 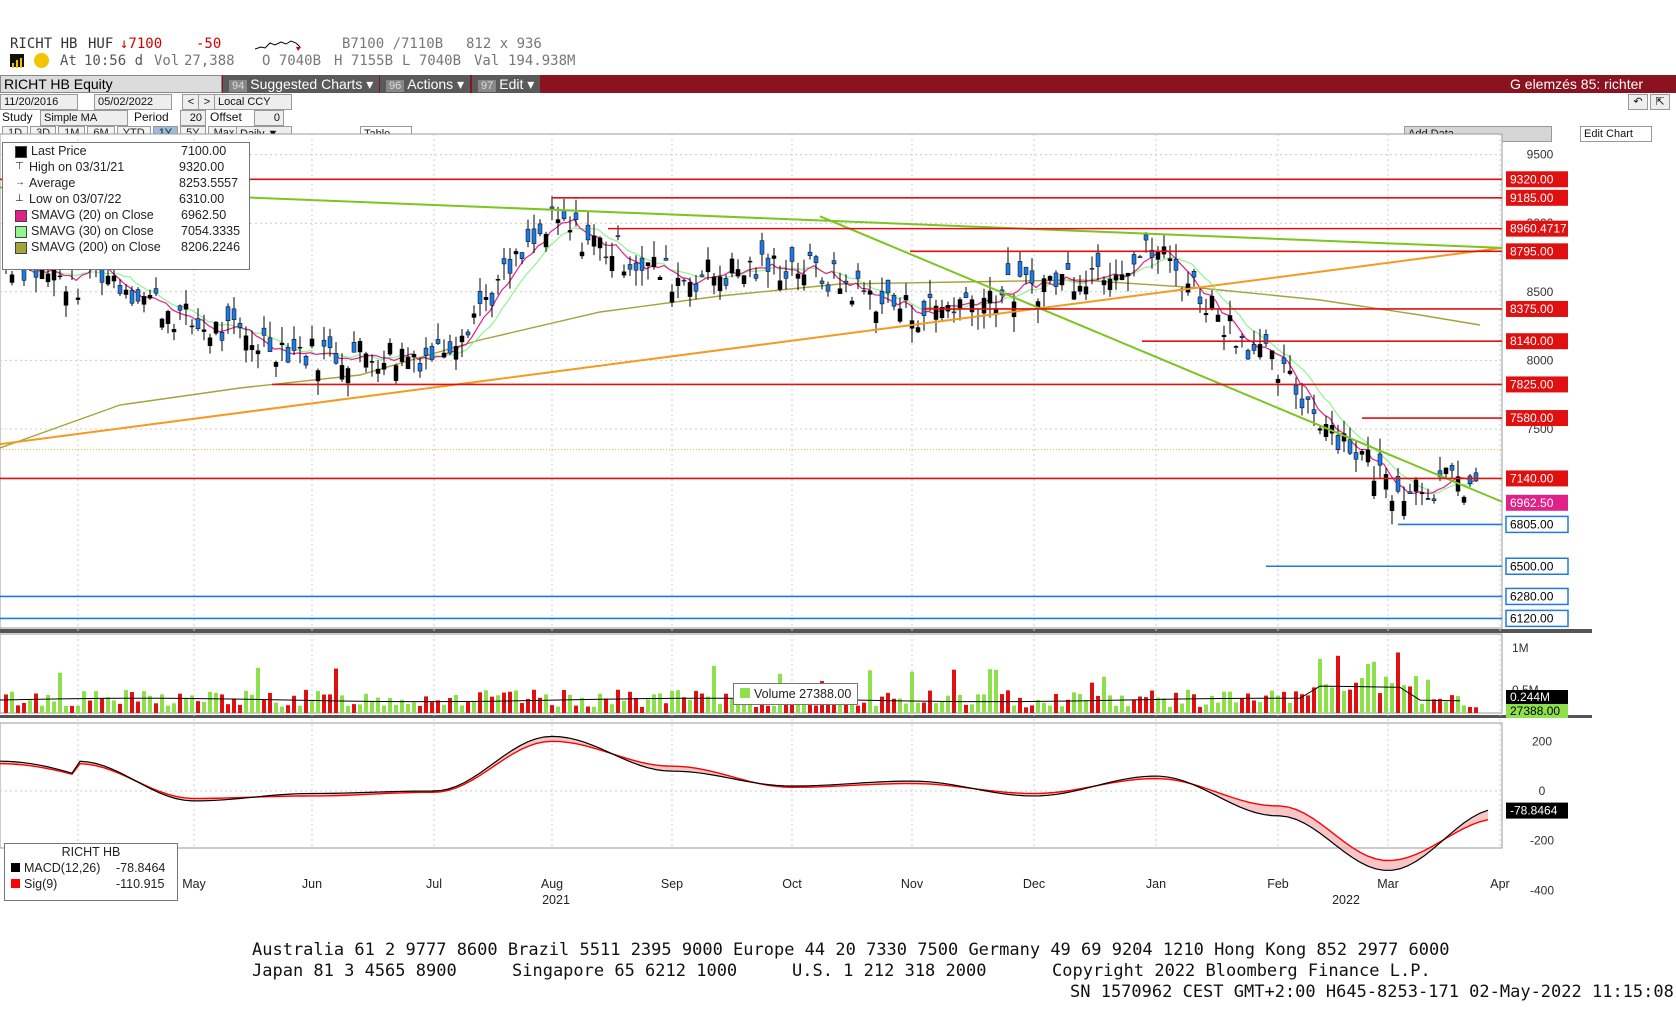 I want to click on legend-value: 6962.50, so click(x=204, y=215).